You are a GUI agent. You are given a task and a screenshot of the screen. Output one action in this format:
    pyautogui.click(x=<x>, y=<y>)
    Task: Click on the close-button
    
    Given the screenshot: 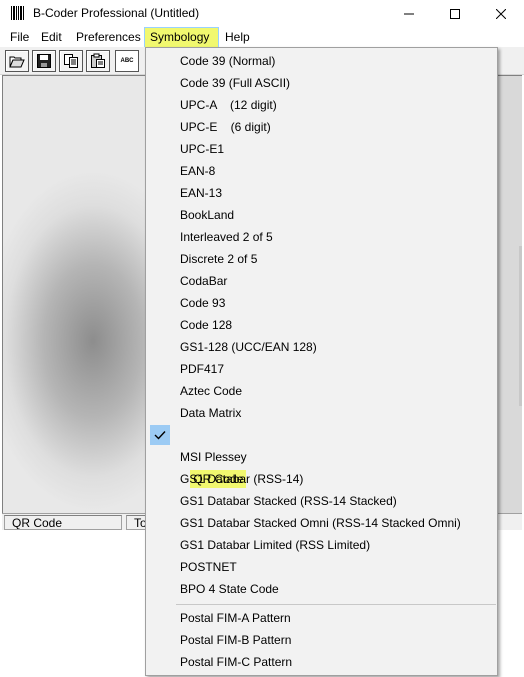 What is the action you would take?
    pyautogui.click(x=501, y=13)
    